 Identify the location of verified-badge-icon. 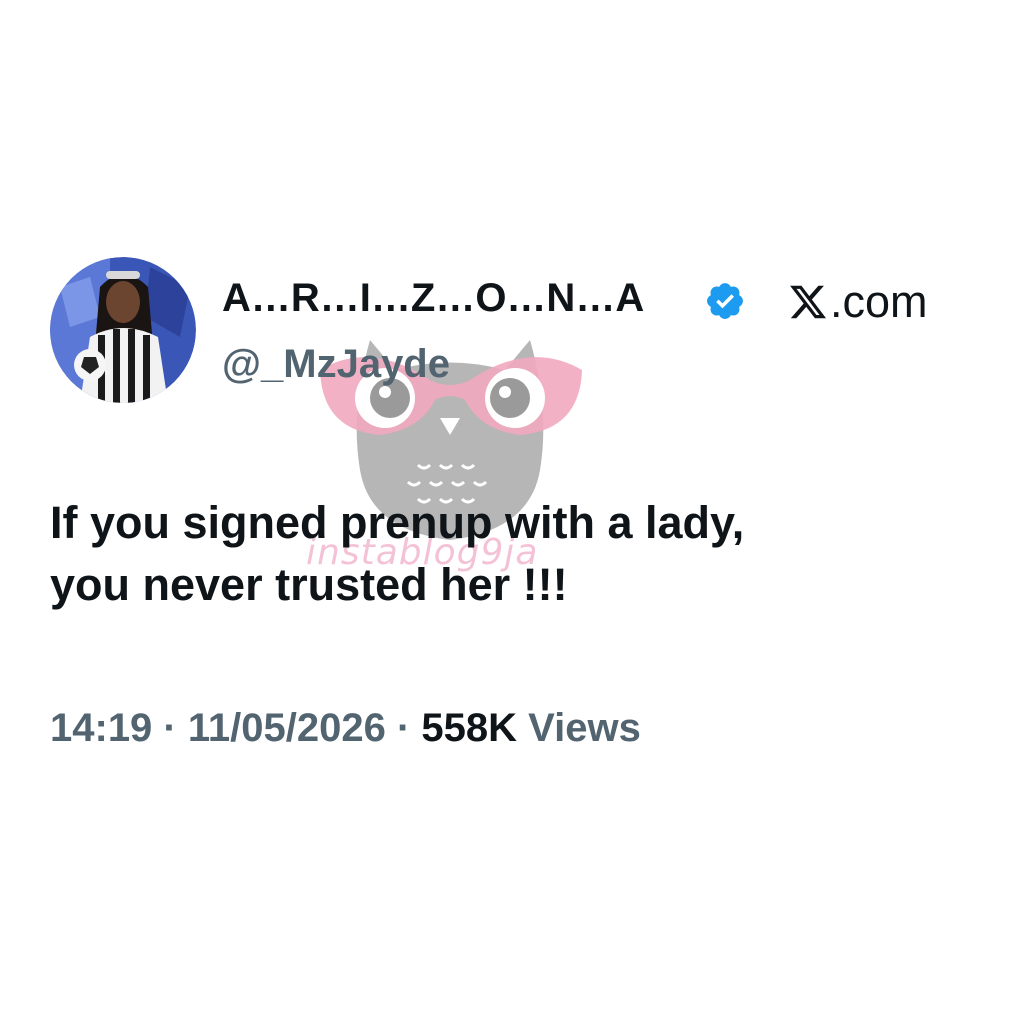
(725, 301).